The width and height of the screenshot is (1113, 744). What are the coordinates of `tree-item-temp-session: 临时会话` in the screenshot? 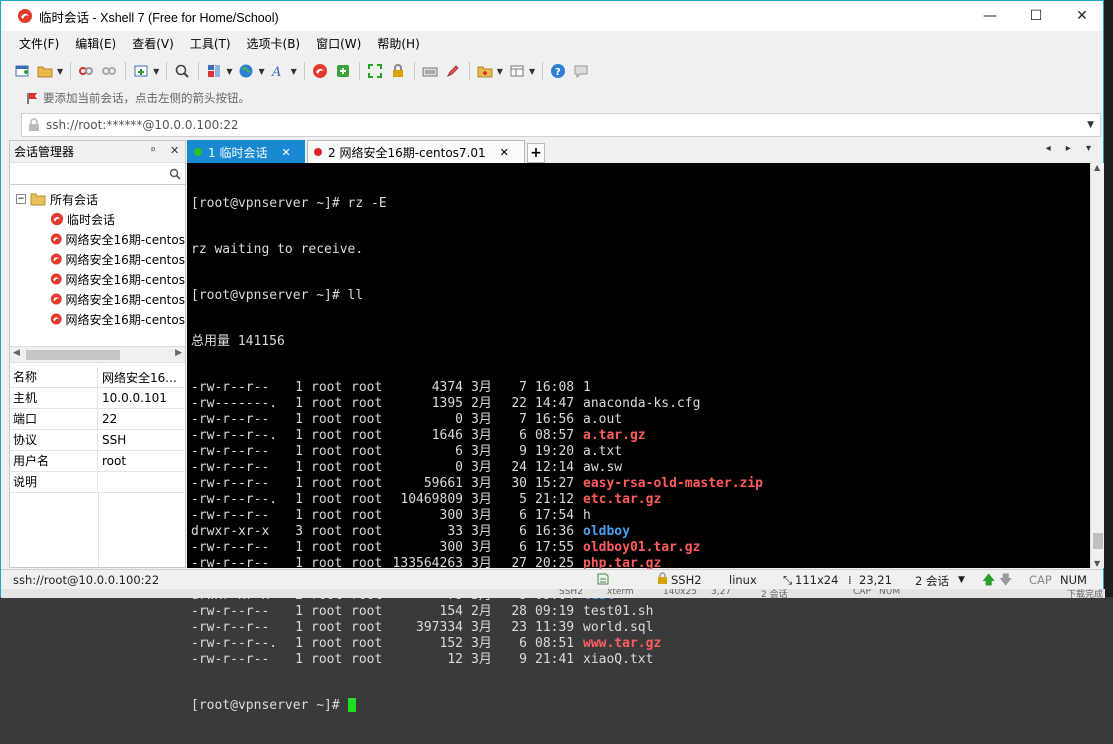 It's located at (97, 219).